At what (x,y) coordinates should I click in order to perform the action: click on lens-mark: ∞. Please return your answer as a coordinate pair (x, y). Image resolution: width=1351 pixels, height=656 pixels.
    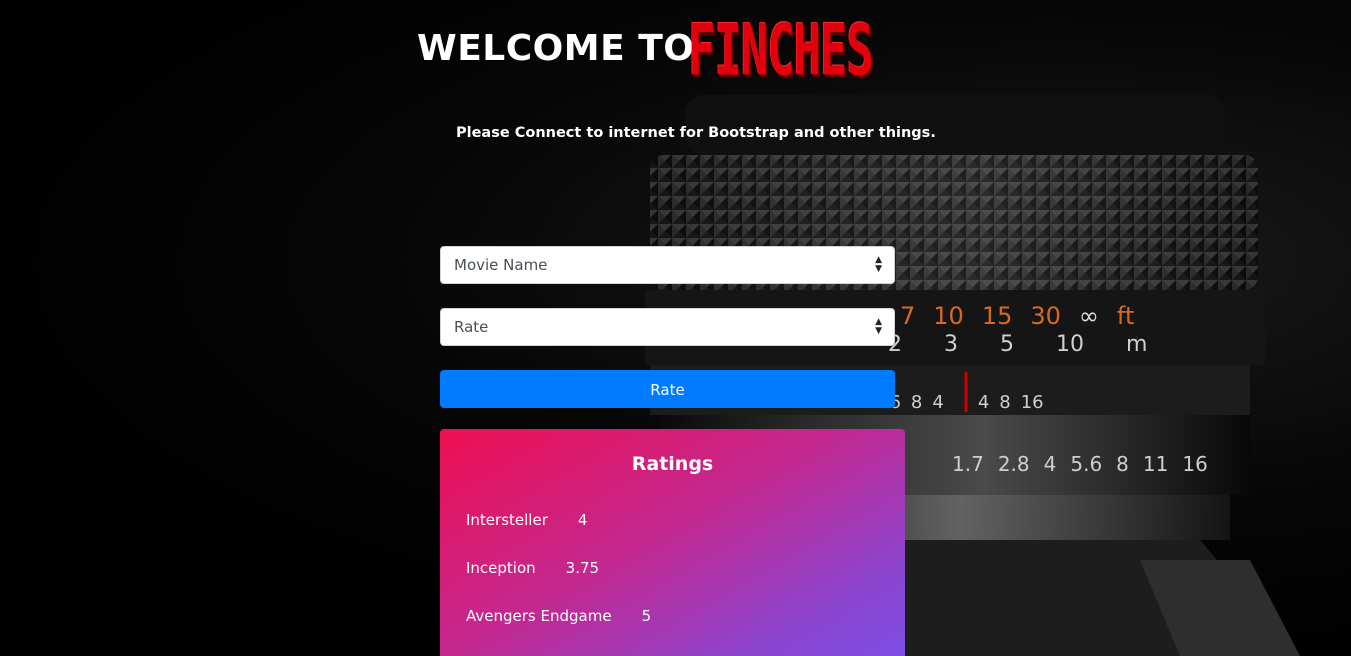
    Looking at the image, I should click on (1088, 316).